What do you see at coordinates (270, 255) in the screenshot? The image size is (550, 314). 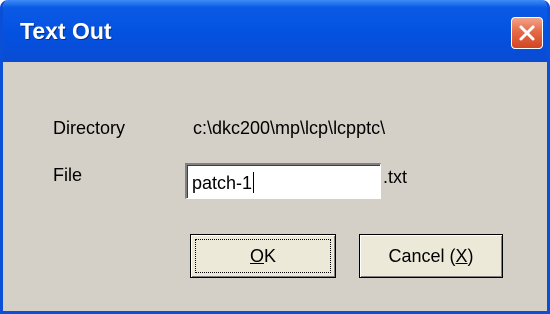 I see `ok-label-rest: K` at bounding box center [270, 255].